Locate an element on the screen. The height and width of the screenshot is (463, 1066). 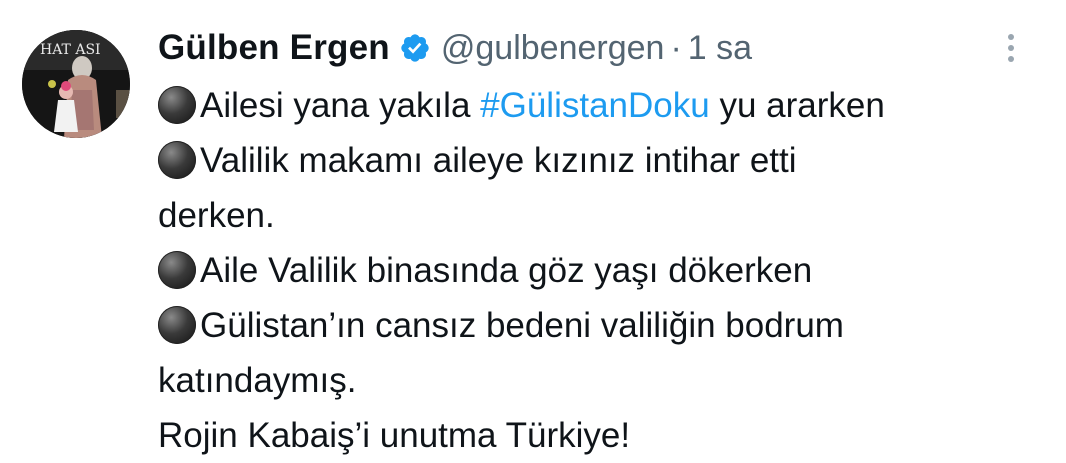
more-vertical-icon is located at coordinates (1011, 52).